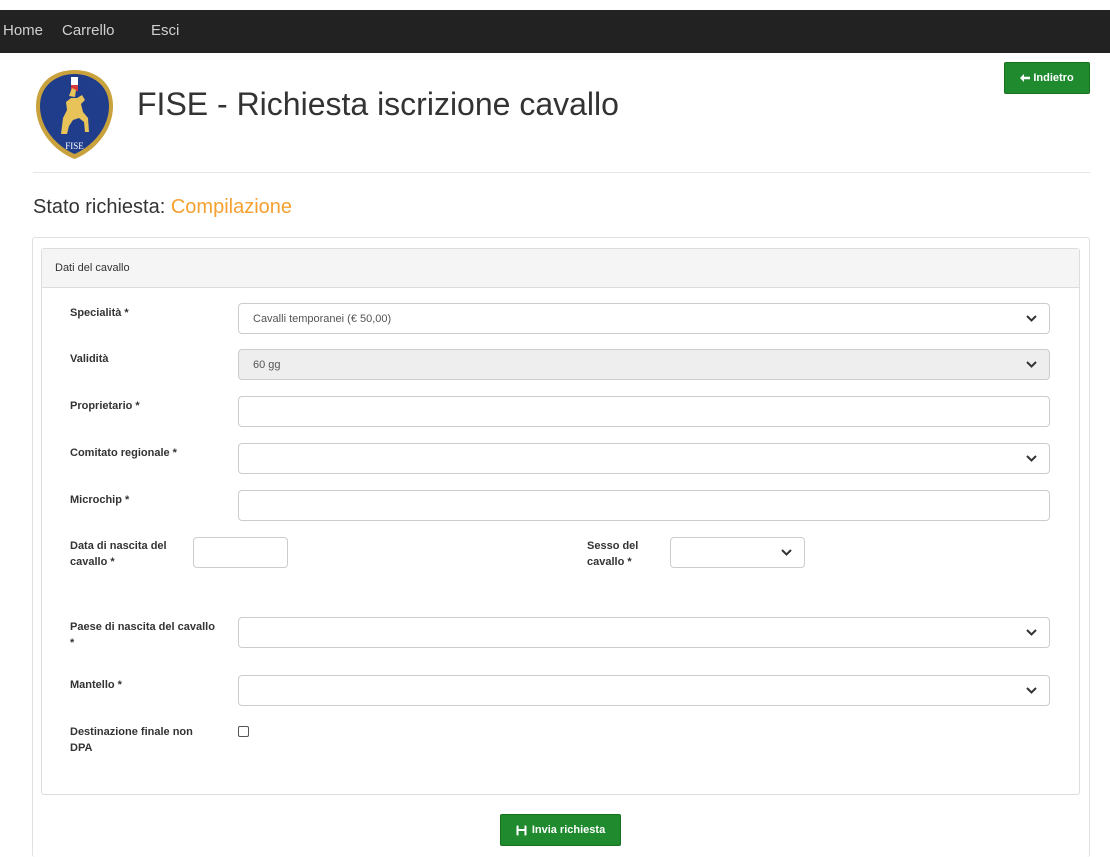 This screenshot has height=857, width=1110. What do you see at coordinates (737, 552) in the screenshot?
I see `sesso-select` at bounding box center [737, 552].